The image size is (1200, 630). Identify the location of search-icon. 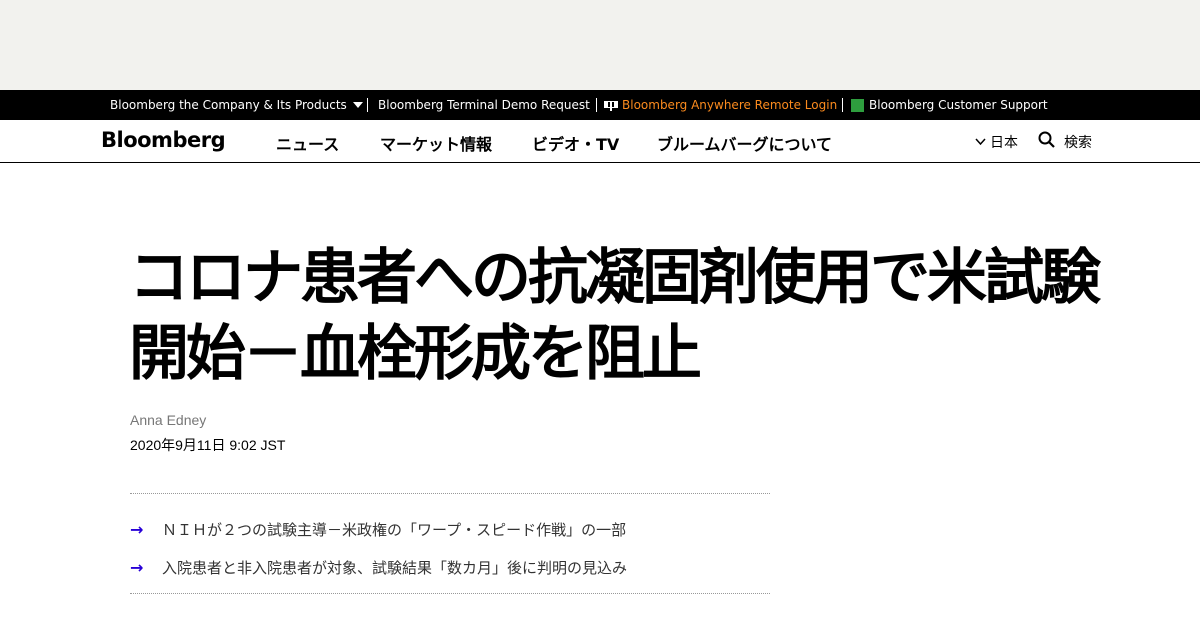
(1046, 141).